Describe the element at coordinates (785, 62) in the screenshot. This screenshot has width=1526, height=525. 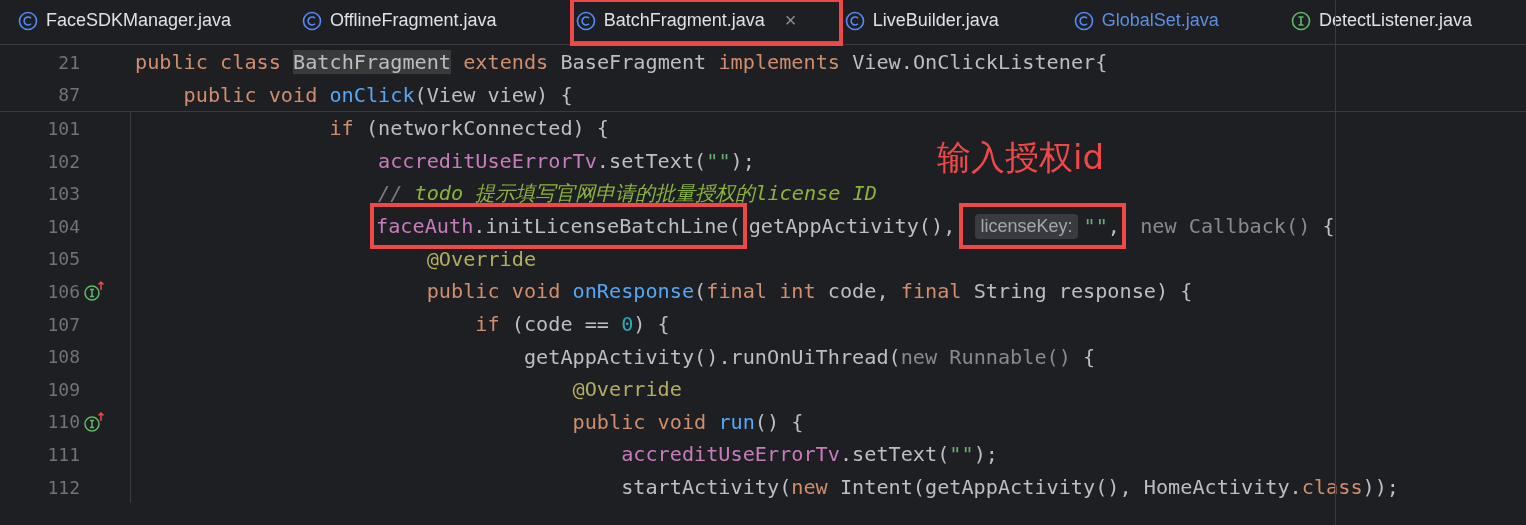
I see `code-text: extends BaseFragment implements View.OnClickListener{` at that location.